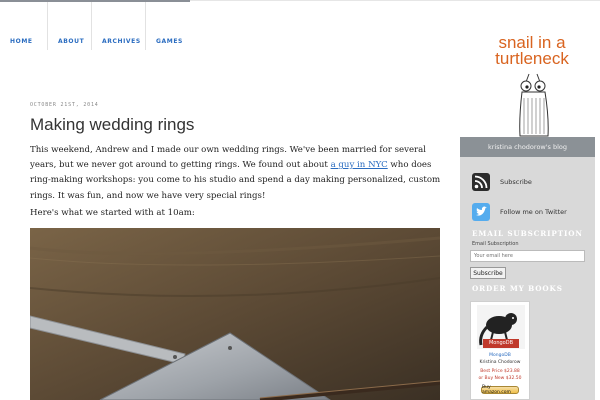 This screenshot has width=600, height=400. I want to click on amazon-buy-button: Buy amazon.com, so click(500, 390).